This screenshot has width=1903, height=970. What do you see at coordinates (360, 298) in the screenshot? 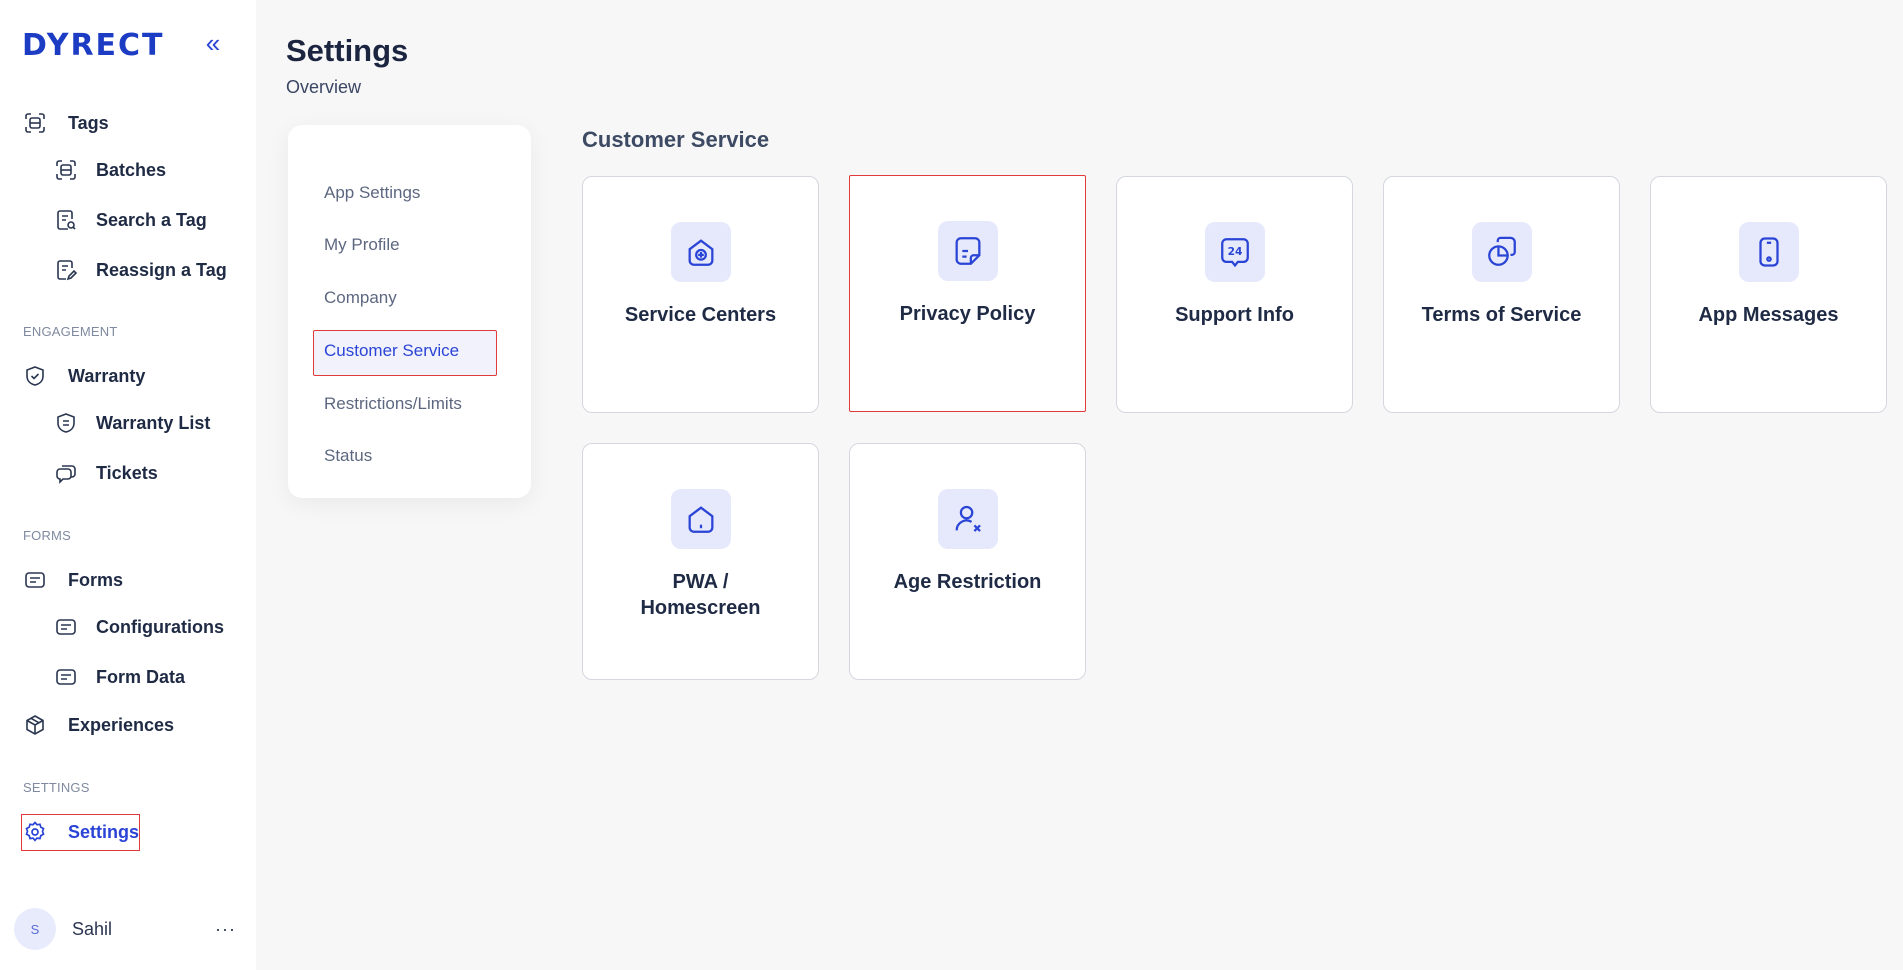
I see `menu-item-company: Company` at bounding box center [360, 298].